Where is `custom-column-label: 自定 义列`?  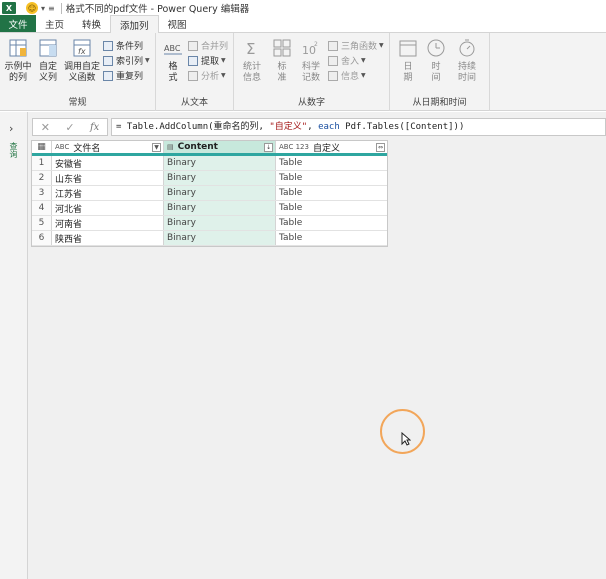 custom-column-label: 自定 义列 is located at coordinates (47, 72).